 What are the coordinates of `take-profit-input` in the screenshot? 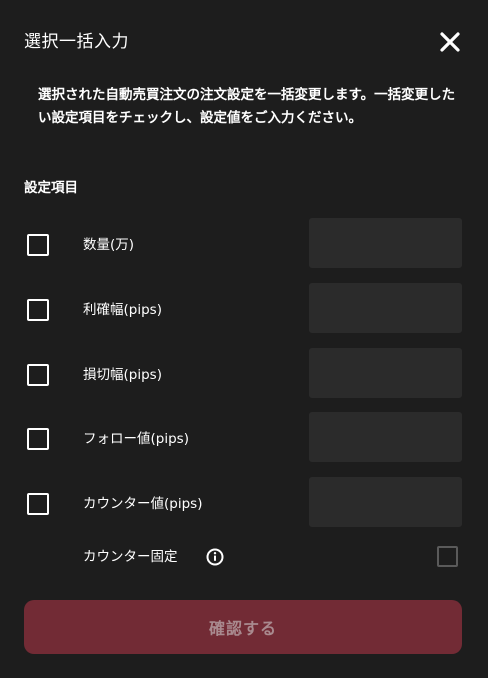 It's located at (385, 308).